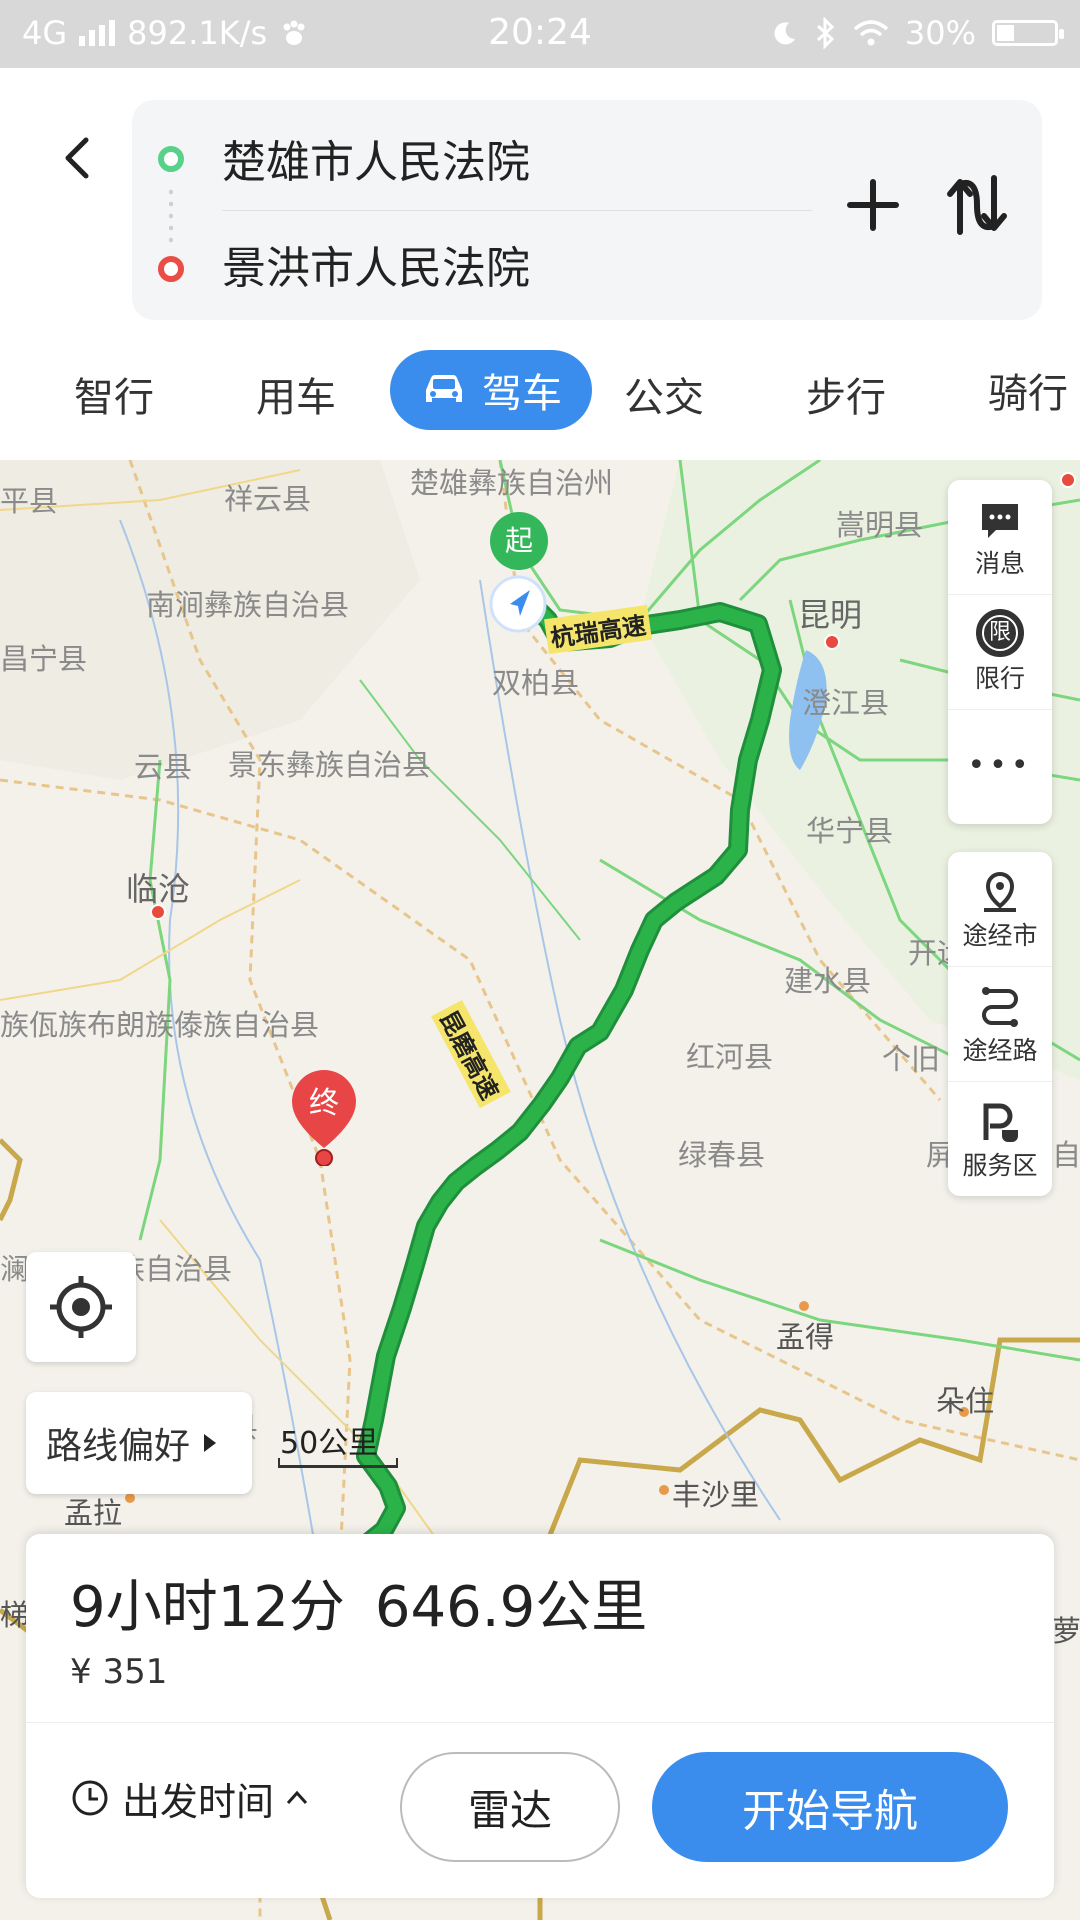 Image resolution: width=1080 pixels, height=1920 pixels. I want to click on map-label: 孟得, so click(805, 1337).